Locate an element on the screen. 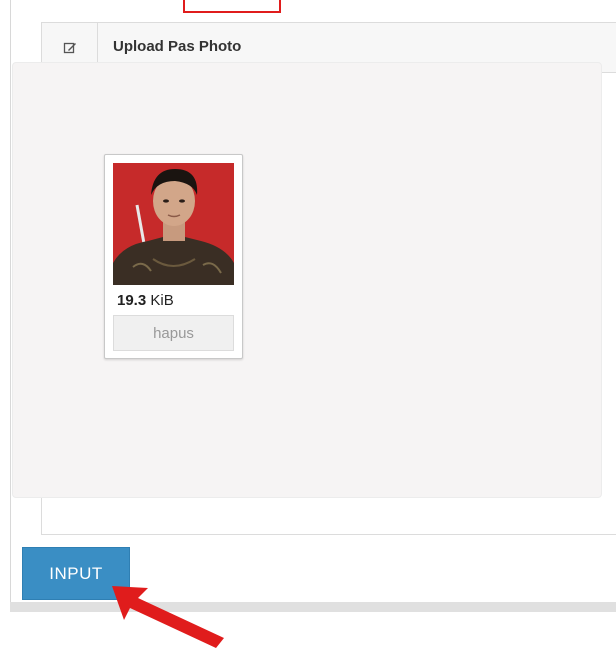 The image size is (616, 648). annotation-highlight-box is located at coordinates (232, 6).